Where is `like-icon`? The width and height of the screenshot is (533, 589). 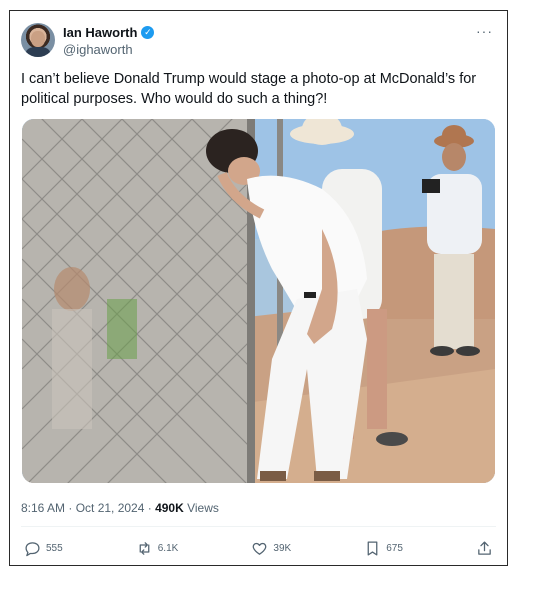
like-icon is located at coordinates (260, 548).